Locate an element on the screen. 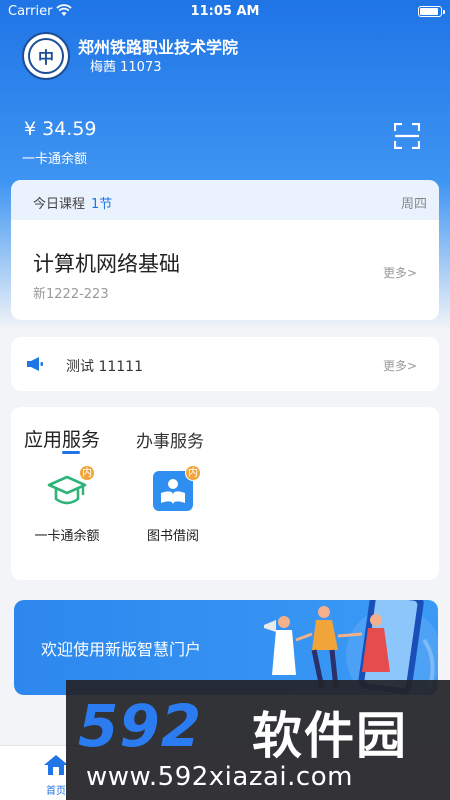 This screenshot has height=800, width=450. battery-fill is located at coordinates (429, 11).